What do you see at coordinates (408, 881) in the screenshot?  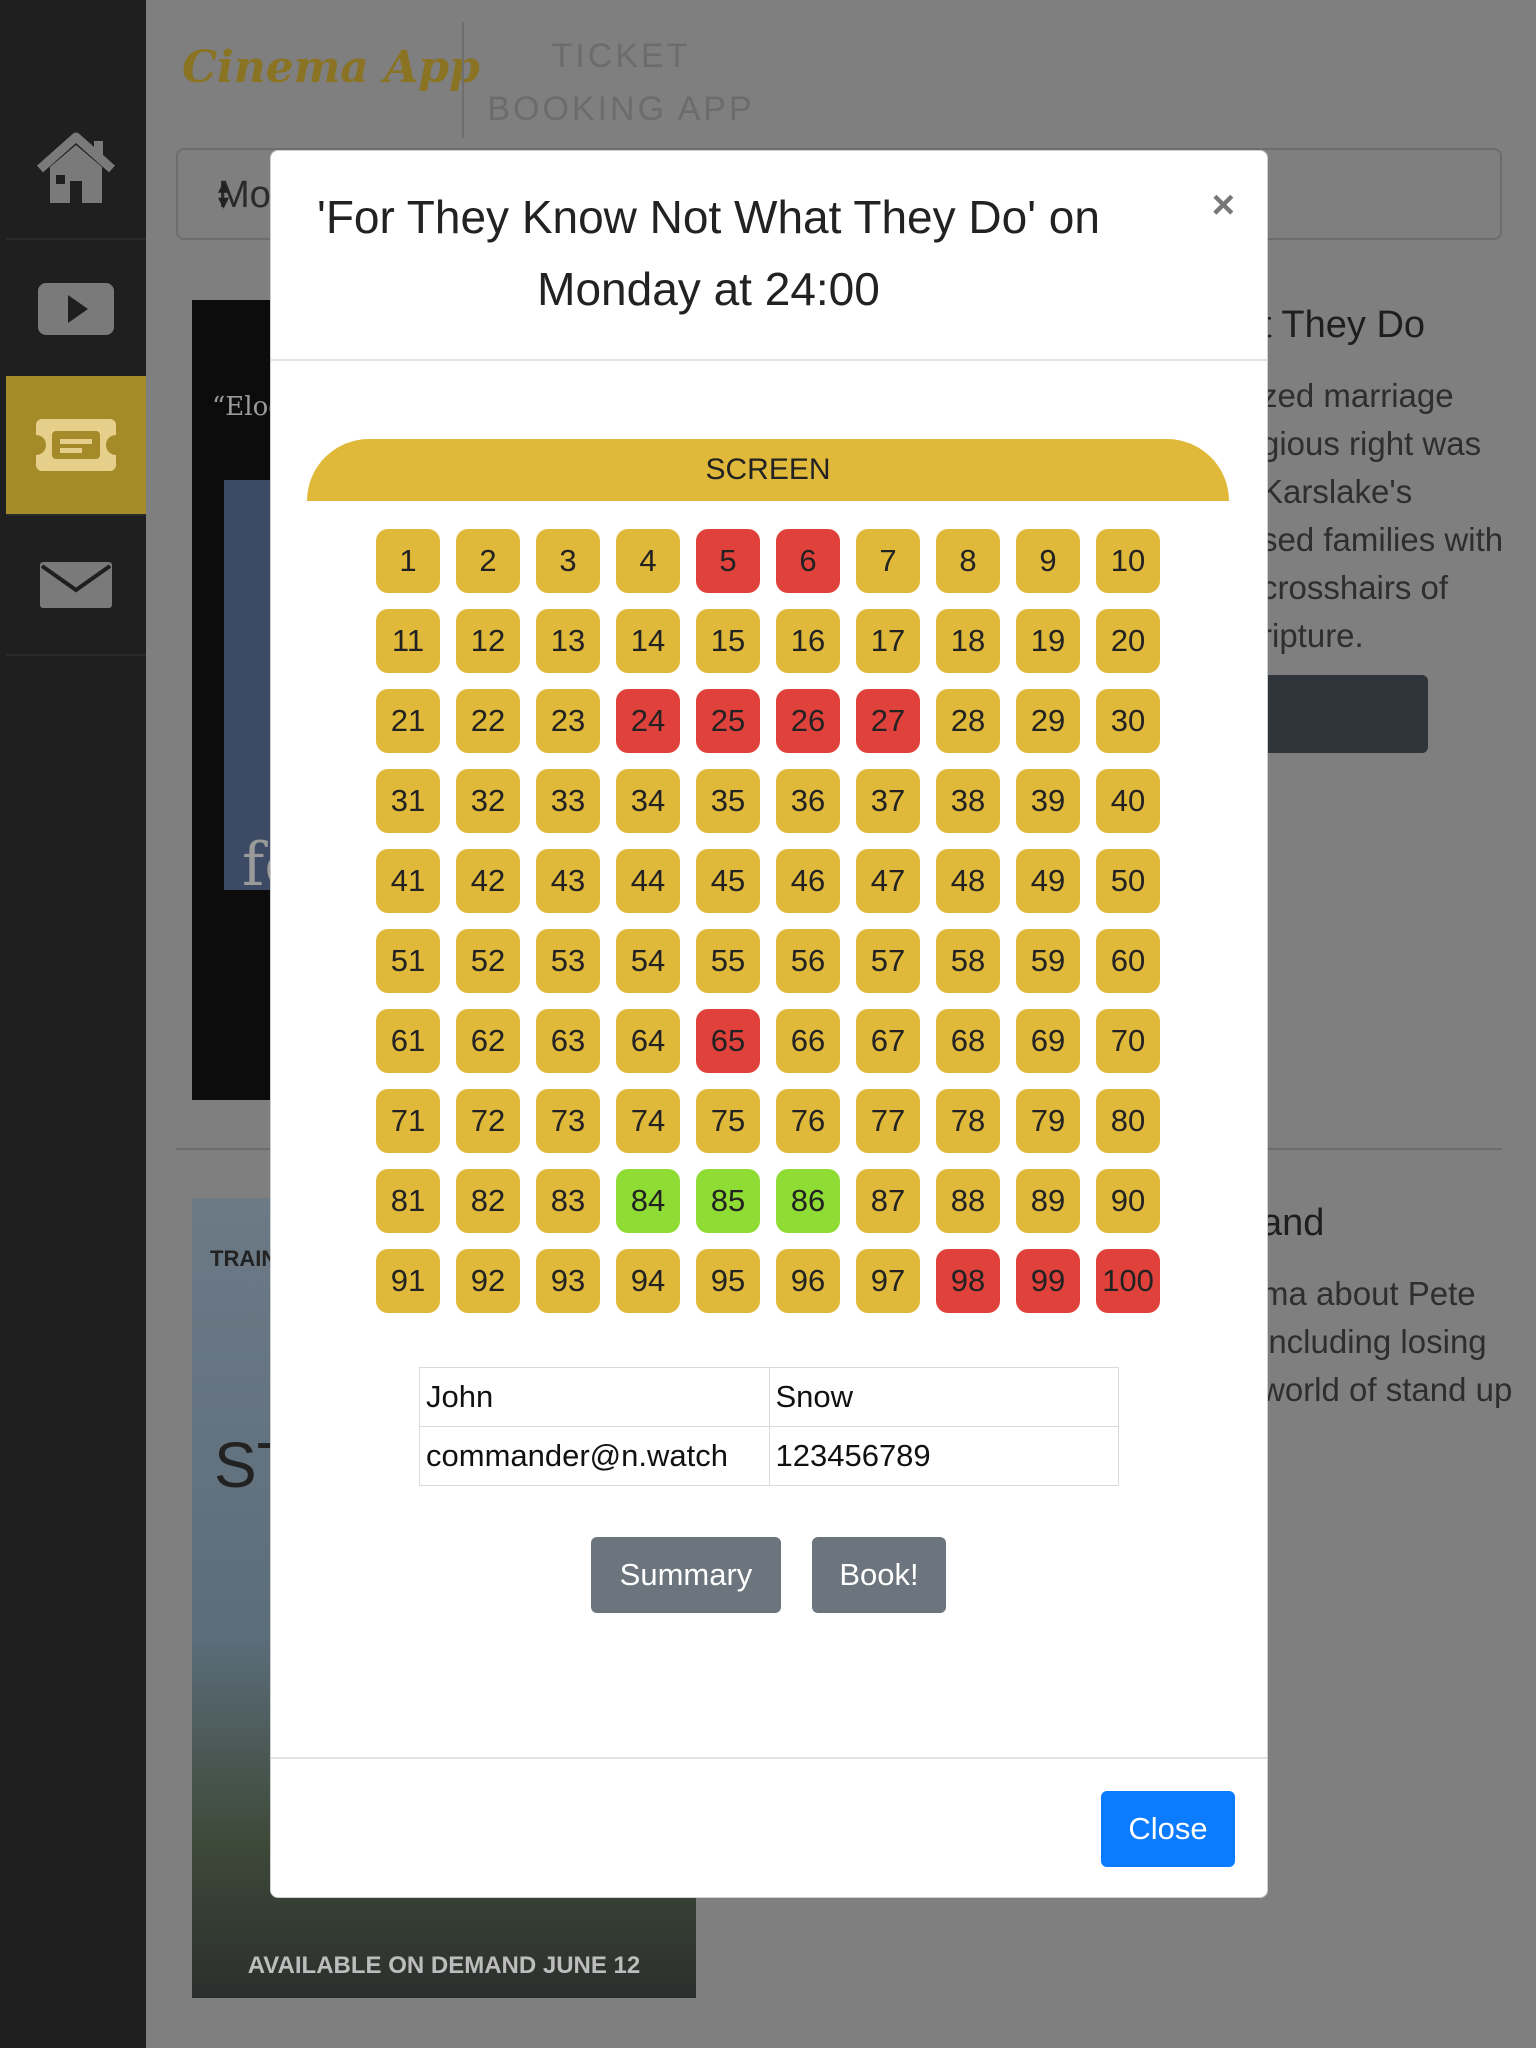 I see `seat-button: 41` at bounding box center [408, 881].